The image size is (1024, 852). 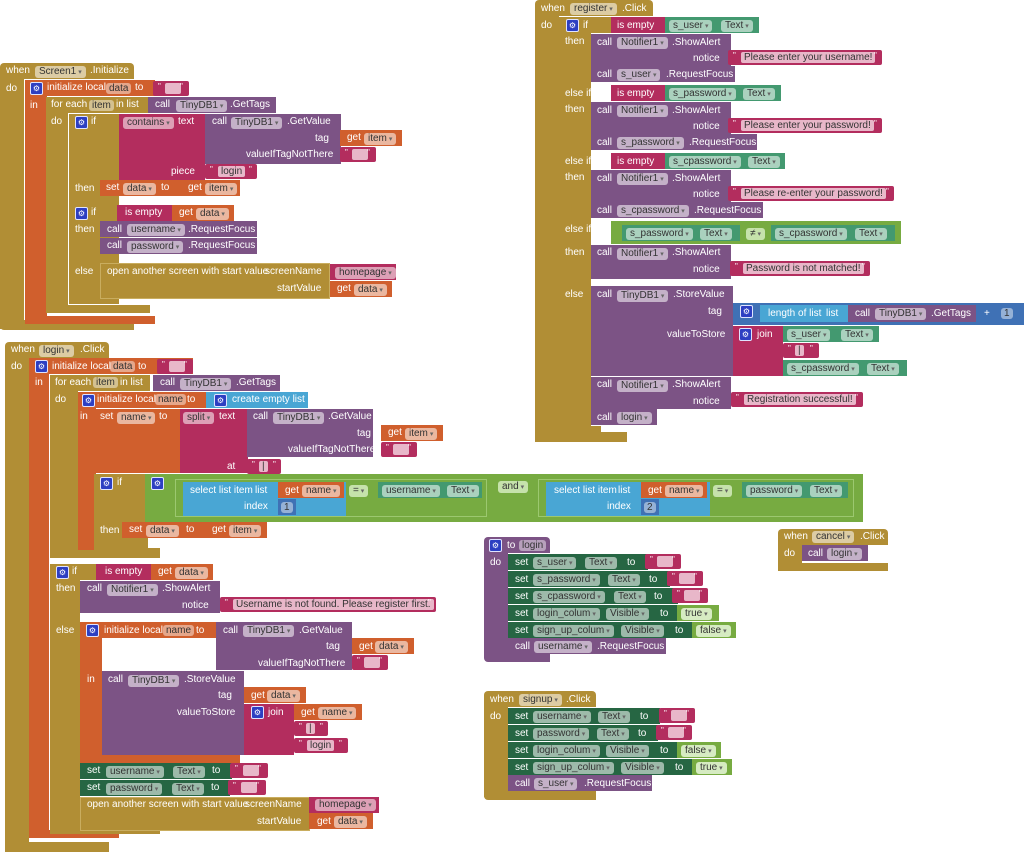 What do you see at coordinates (755, 234) in the screenshot?
I see `compare-operator-dropdown: ≠` at bounding box center [755, 234].